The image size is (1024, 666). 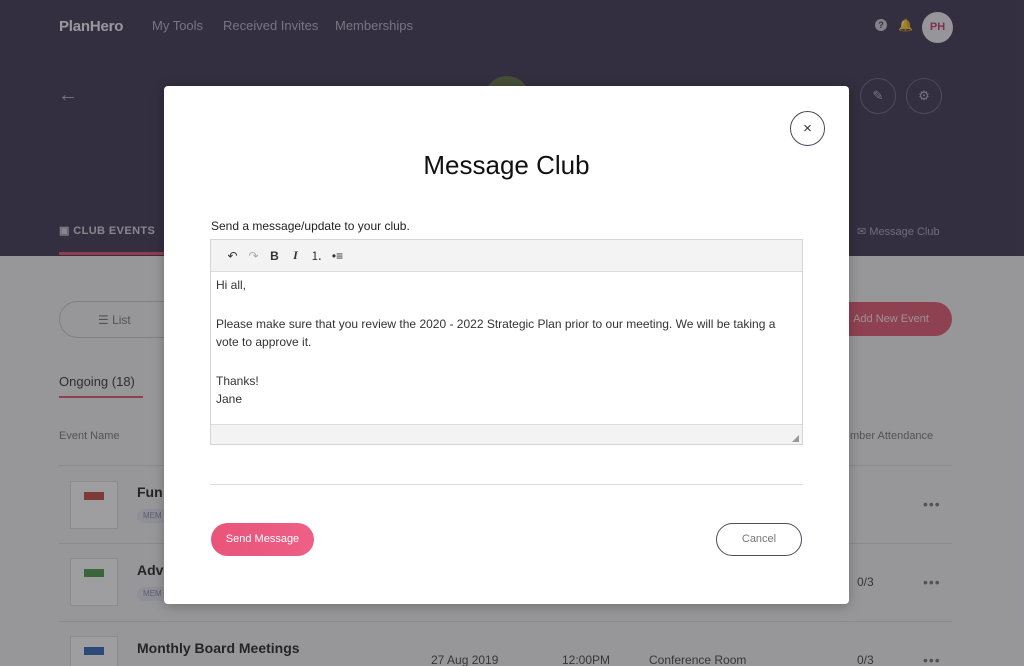 What do you see at coordinates (506, 484) in the screenshot?
I see `modal-divider` at bounding box center [506, 484].